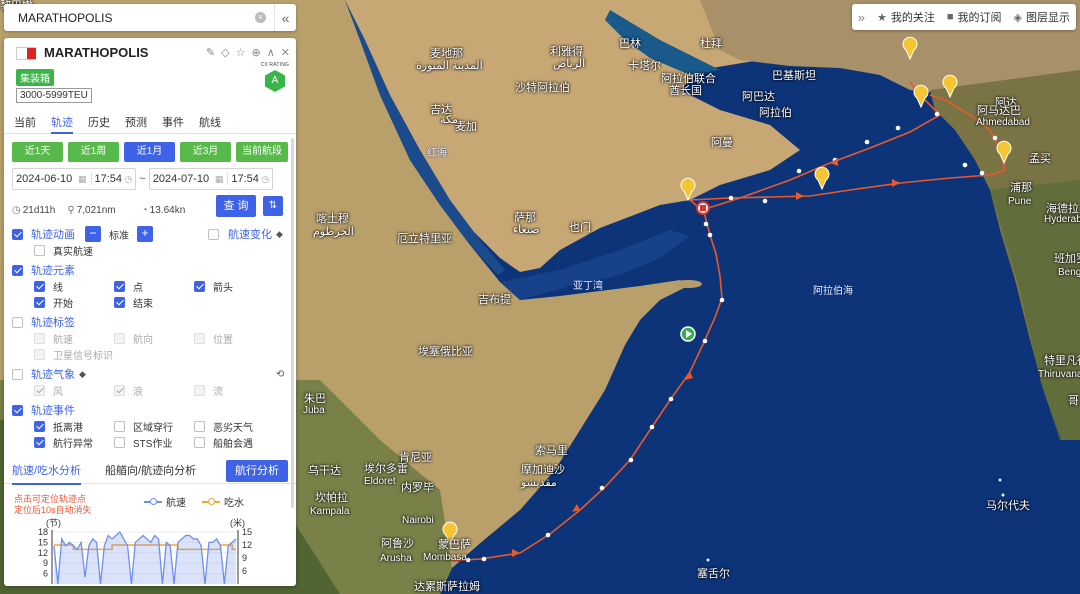  What do you see at coordinates (861, 17) in the screenshot?
I see `expand-icon: »` at bounding box center [861, 17].